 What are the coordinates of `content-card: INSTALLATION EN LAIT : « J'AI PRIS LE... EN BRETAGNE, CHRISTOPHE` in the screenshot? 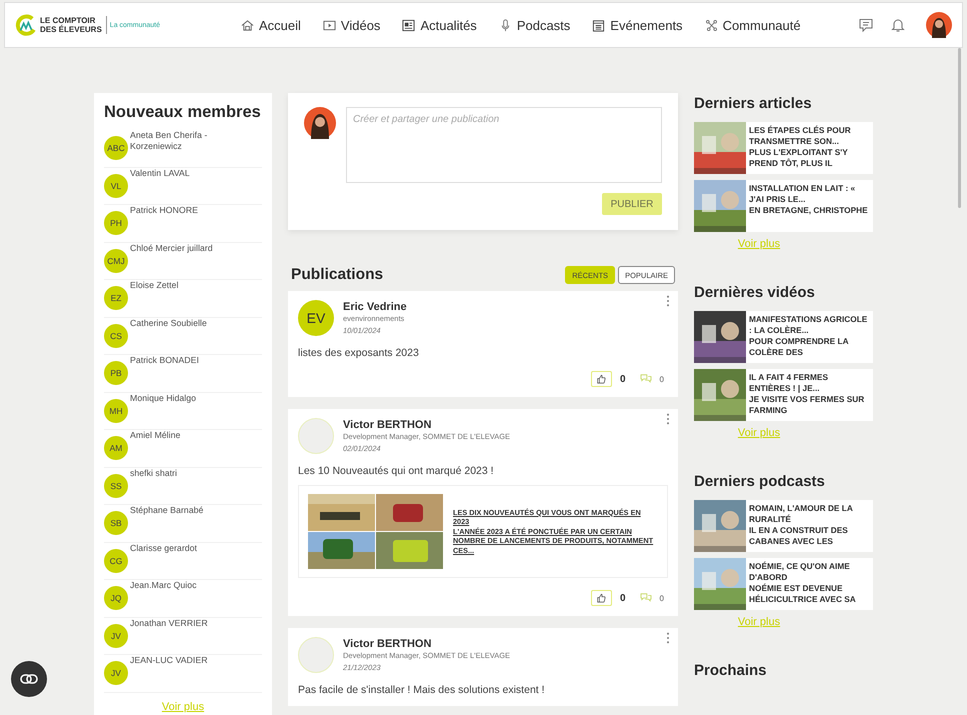 It's located at (783, 206).